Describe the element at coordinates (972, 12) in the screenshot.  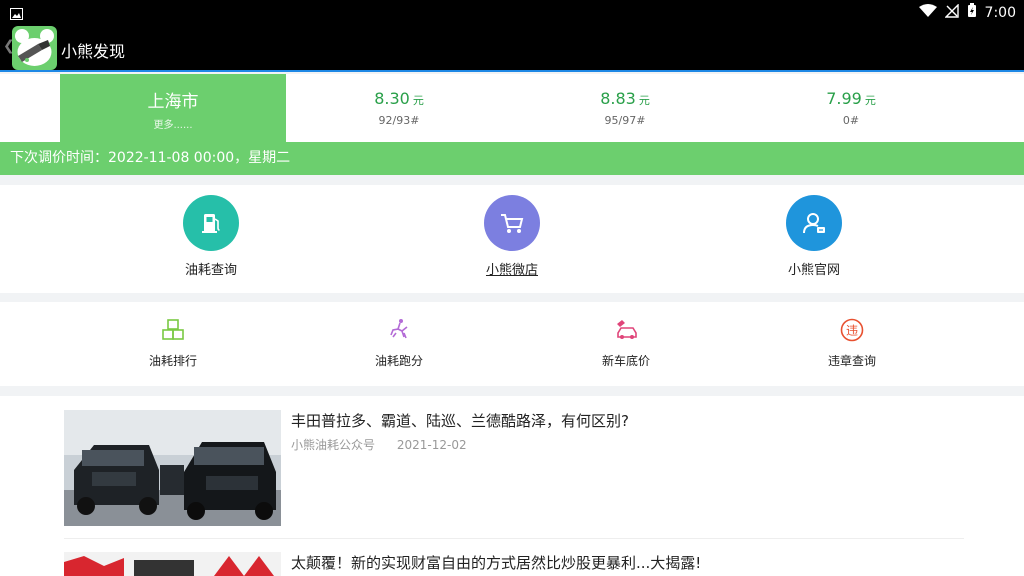
I see `battery-icon` at that location.